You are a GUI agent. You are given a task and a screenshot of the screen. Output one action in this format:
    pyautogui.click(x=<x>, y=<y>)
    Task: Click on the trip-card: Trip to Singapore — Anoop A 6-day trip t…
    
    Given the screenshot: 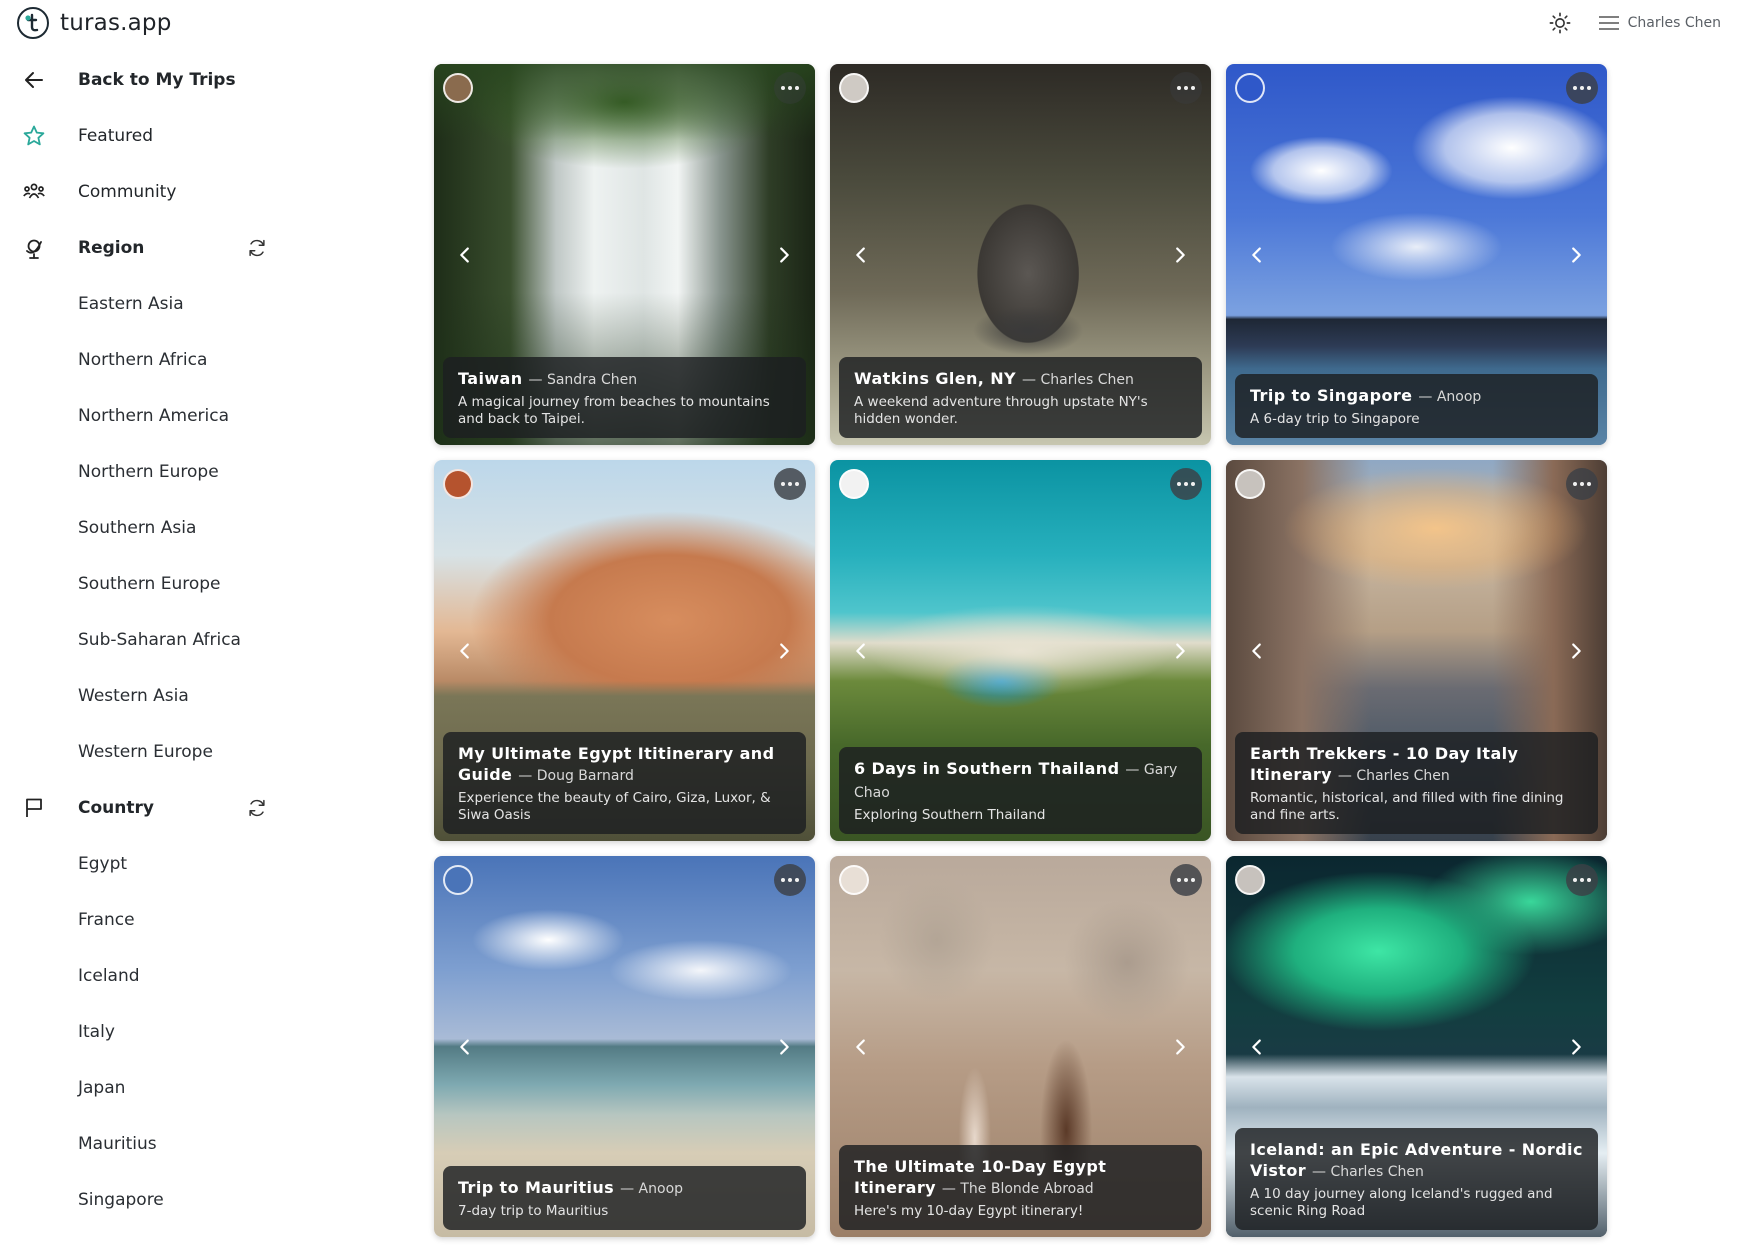 What is the action you would take?
    pyautogui.click(x=1416, y=254)
    